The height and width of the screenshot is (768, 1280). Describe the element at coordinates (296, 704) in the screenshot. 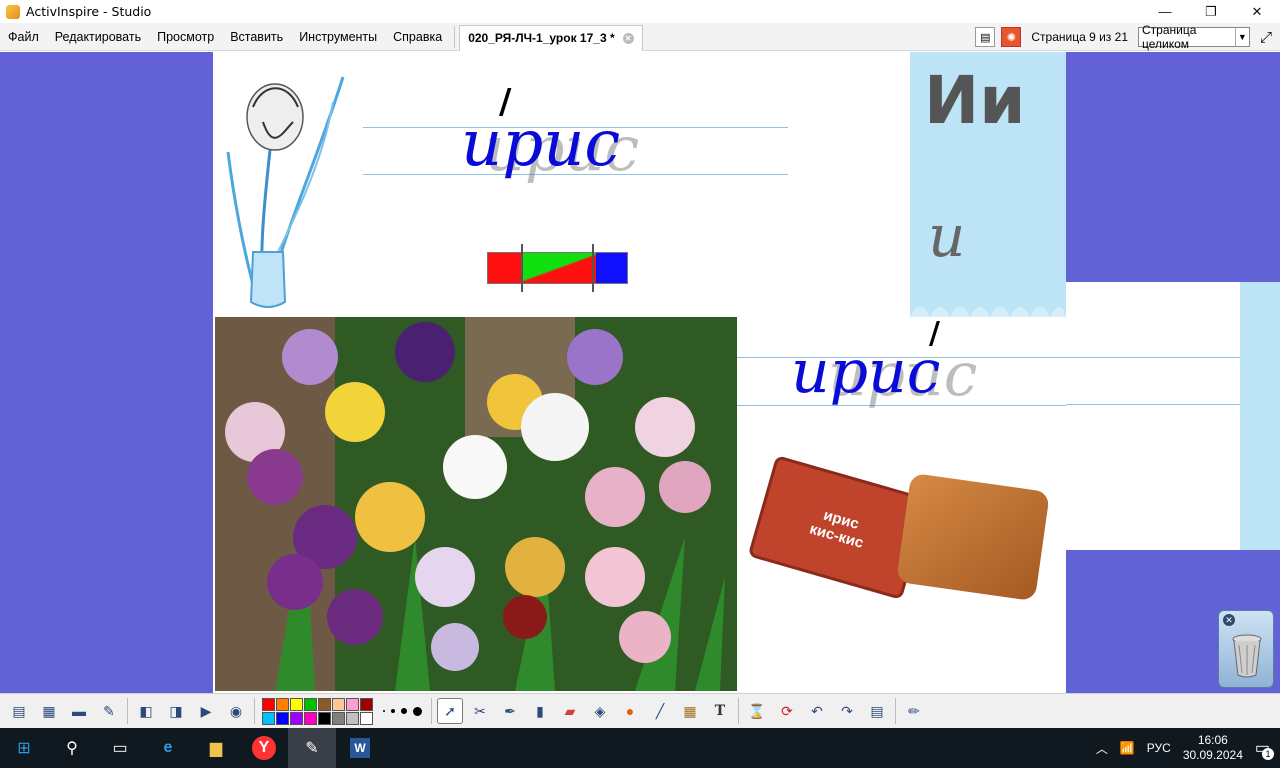

I see `color-swatch-yellow` at that location.